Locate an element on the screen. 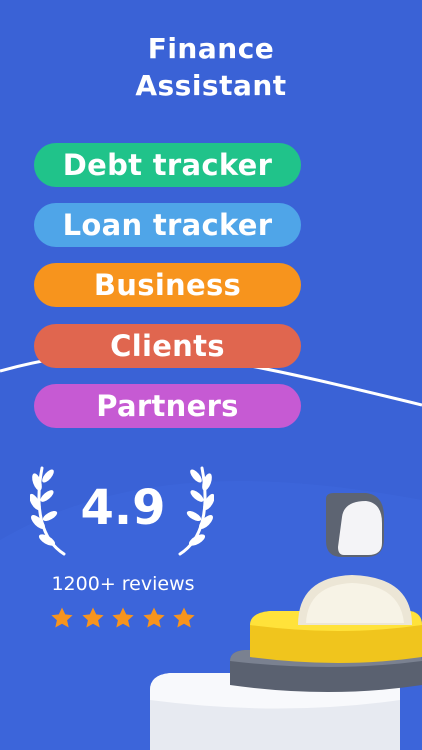  feature-pill-debt-tracker: Debt tracker is located at coordinates (167, 165).